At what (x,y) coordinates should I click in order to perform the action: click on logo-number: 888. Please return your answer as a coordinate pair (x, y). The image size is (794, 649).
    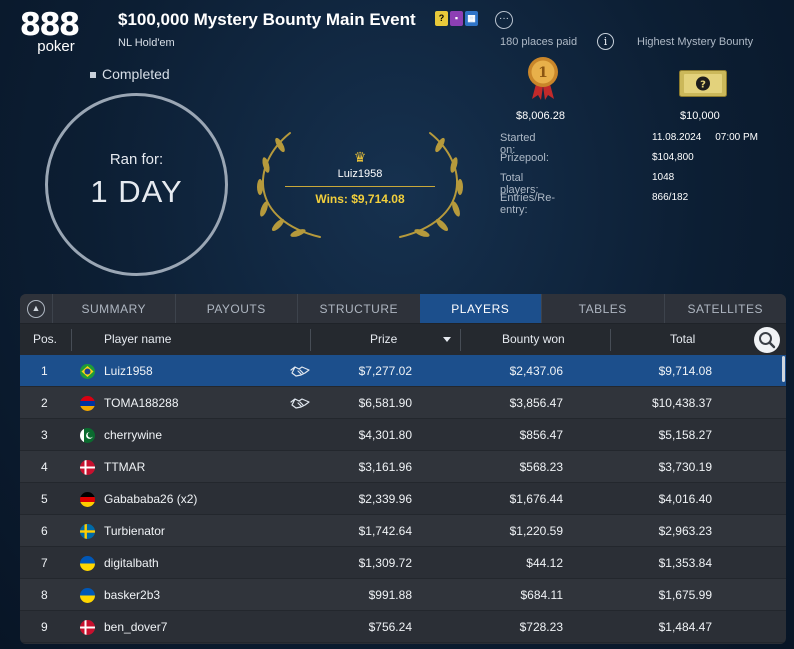
    Looking at the image, I should click on (50, 25).